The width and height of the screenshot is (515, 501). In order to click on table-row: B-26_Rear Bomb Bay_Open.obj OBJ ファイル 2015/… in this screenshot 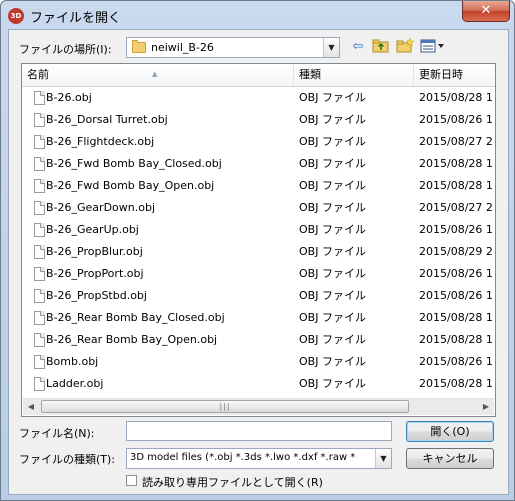, I will do `click(258, 340)`.